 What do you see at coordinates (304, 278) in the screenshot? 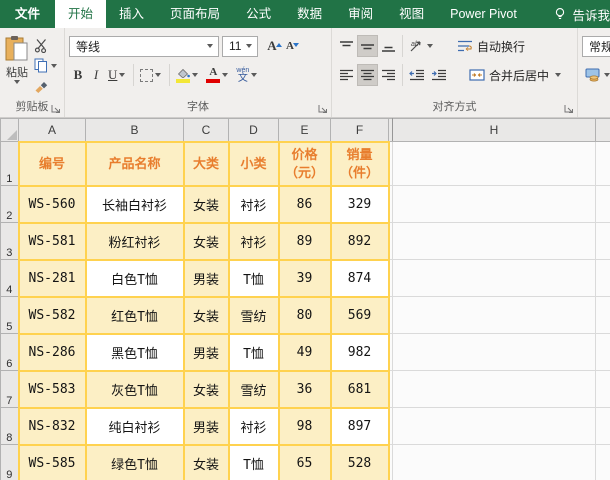
I see `cell: 39` at bounding box center [304, 278].